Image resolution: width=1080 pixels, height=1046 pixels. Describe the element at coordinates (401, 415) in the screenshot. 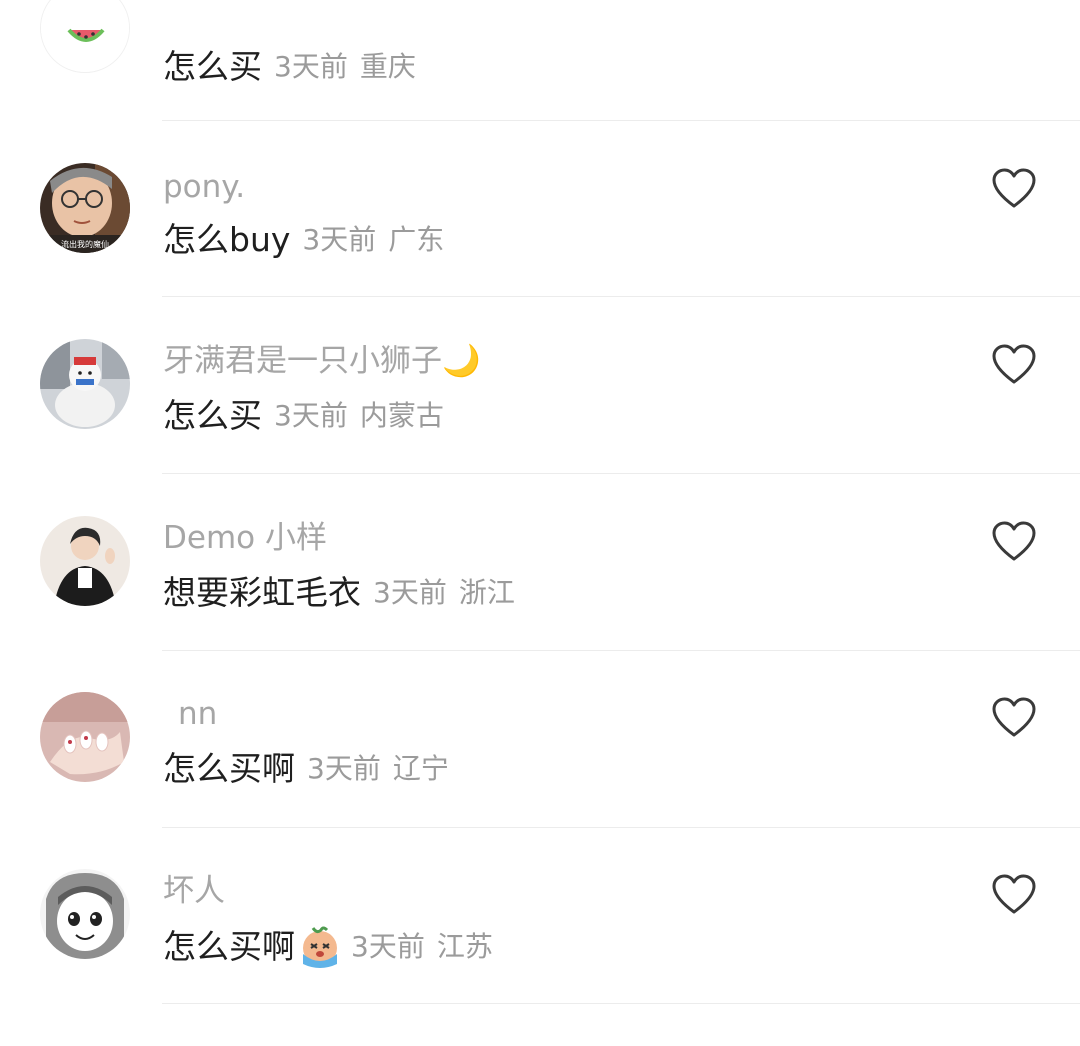

I see `comment-location: 内蒙古` at that location.